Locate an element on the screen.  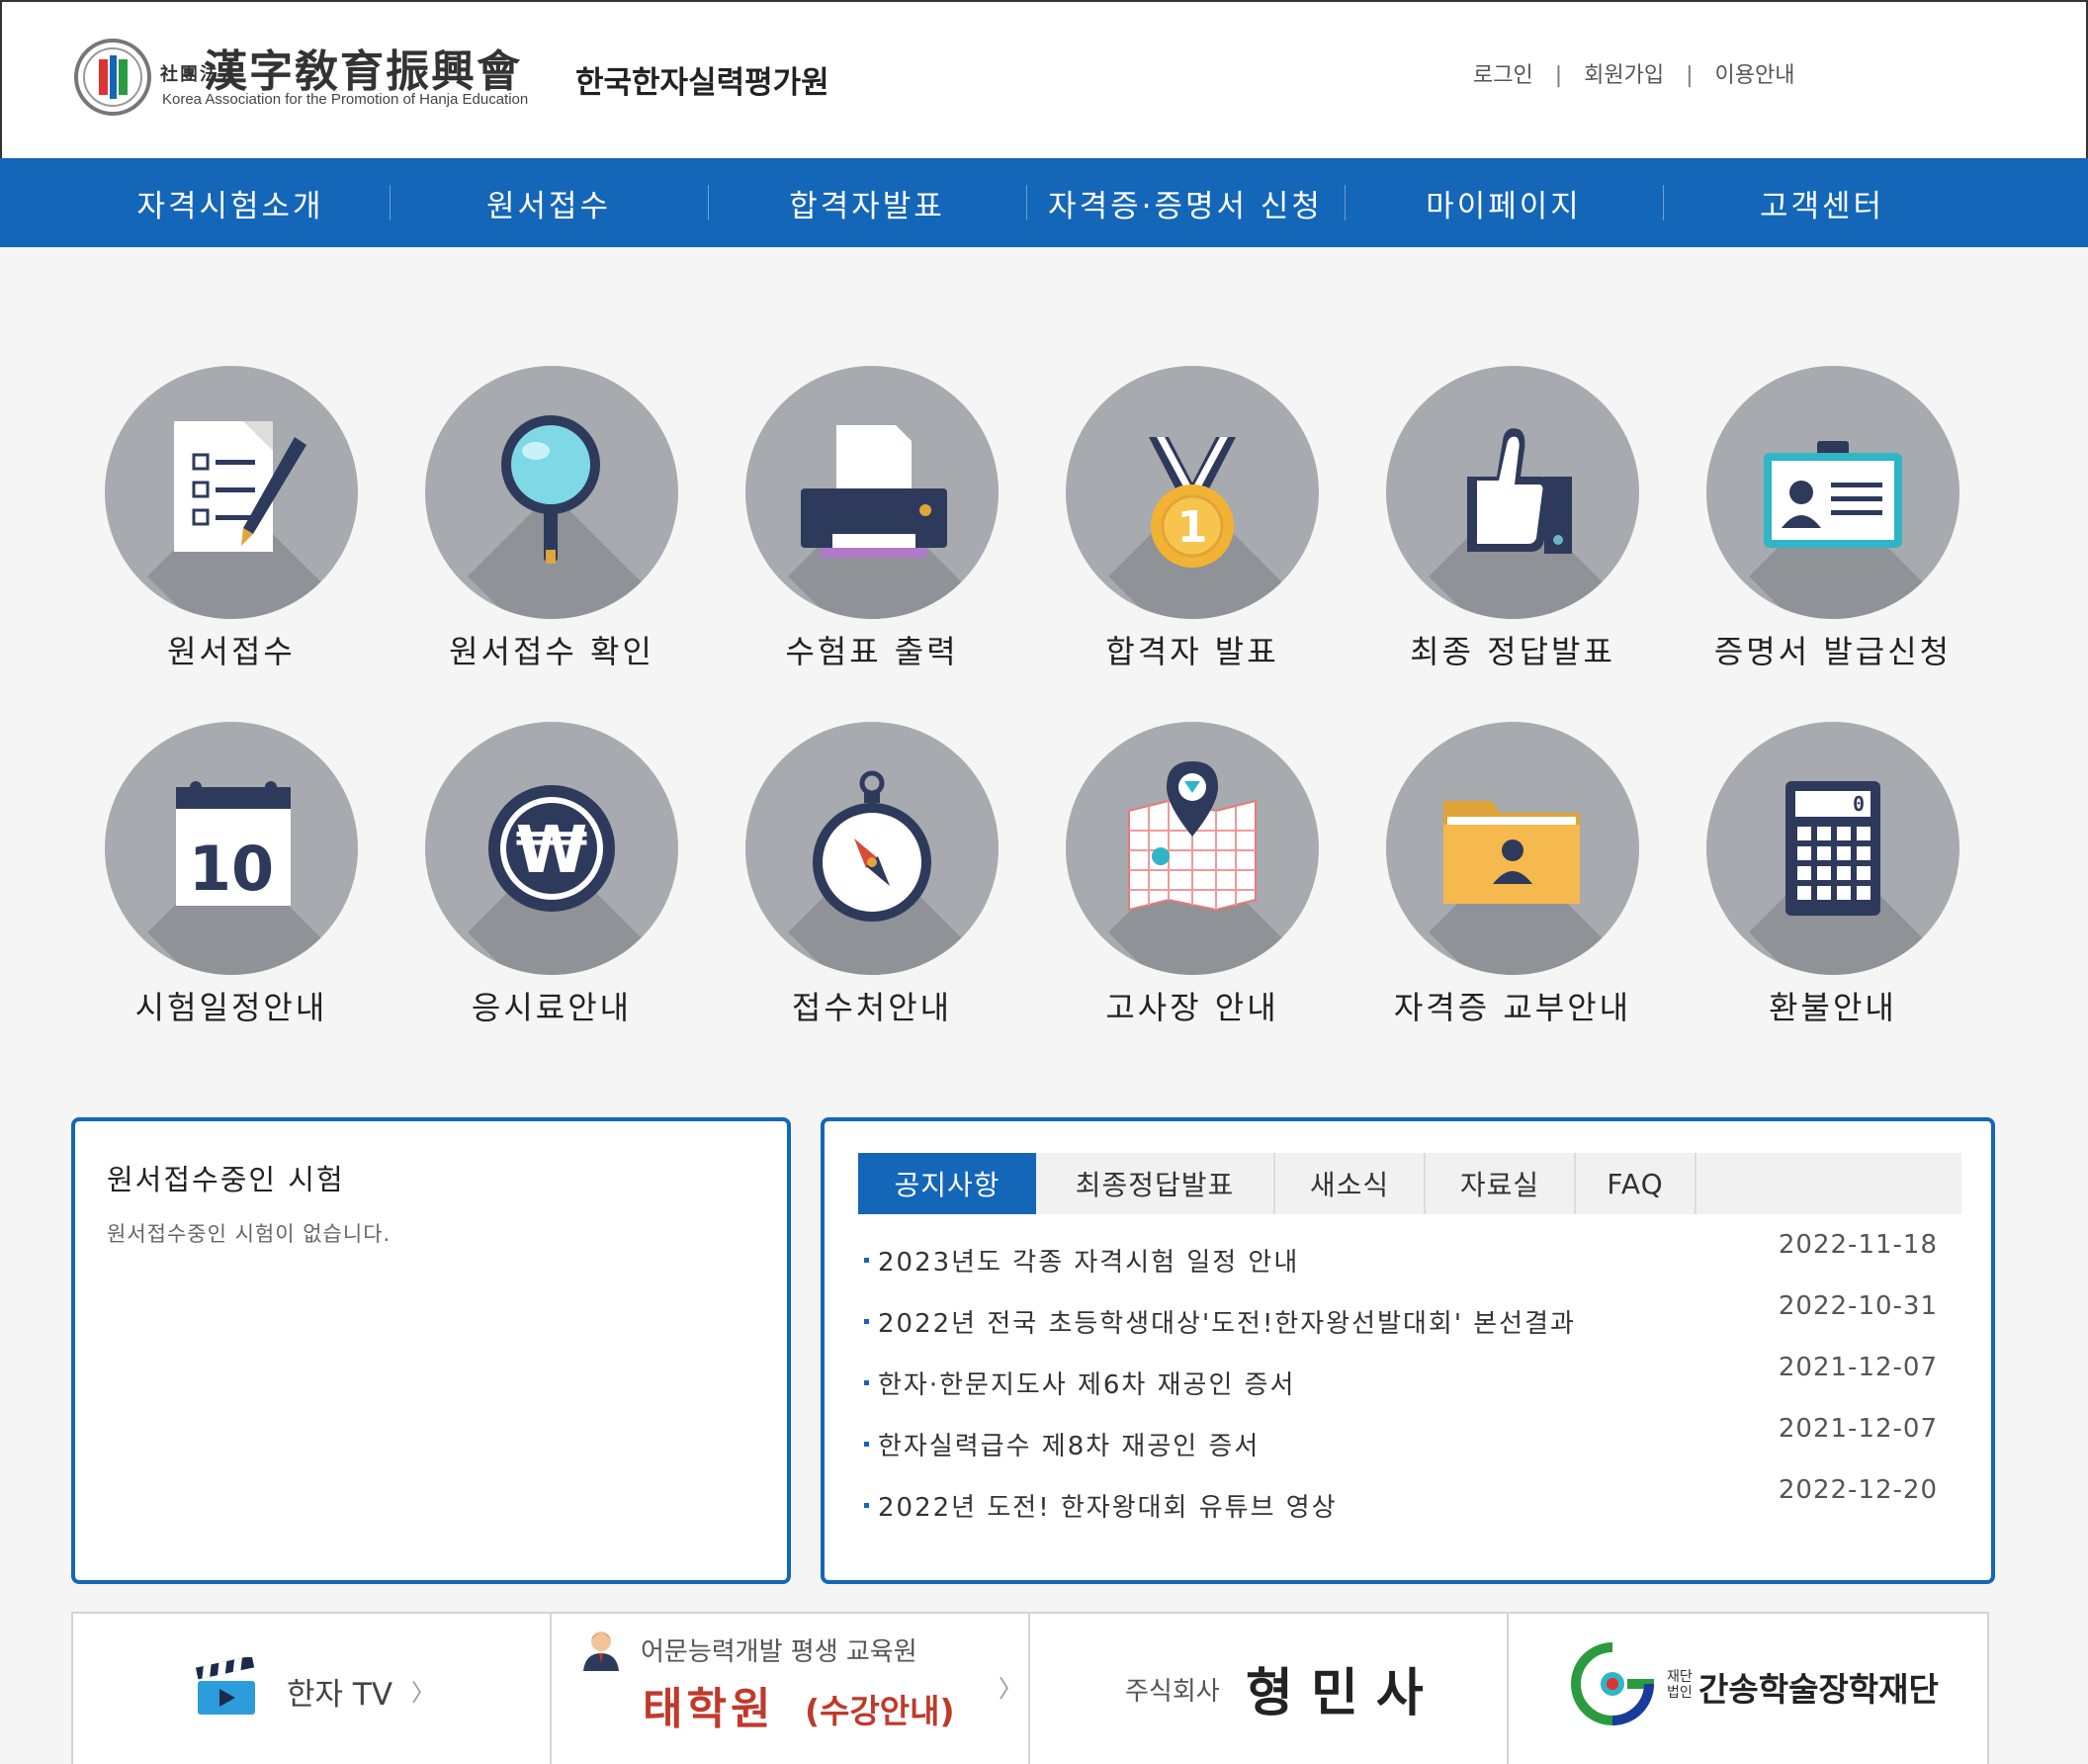
quick-menu-refund: 0 환불안내 is located at coordinates (1833, 885).